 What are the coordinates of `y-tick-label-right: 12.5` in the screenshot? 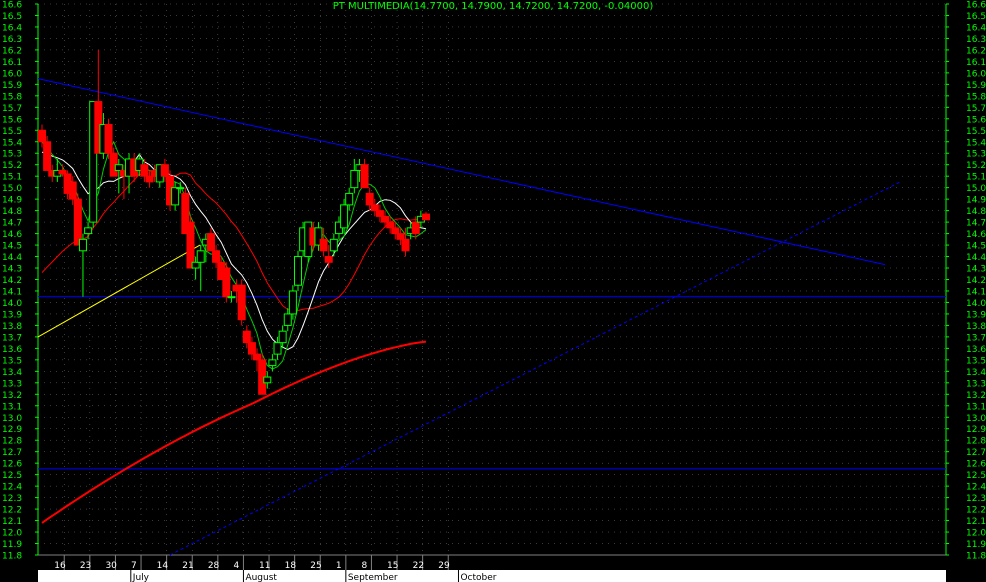 It's located at (976, 476).